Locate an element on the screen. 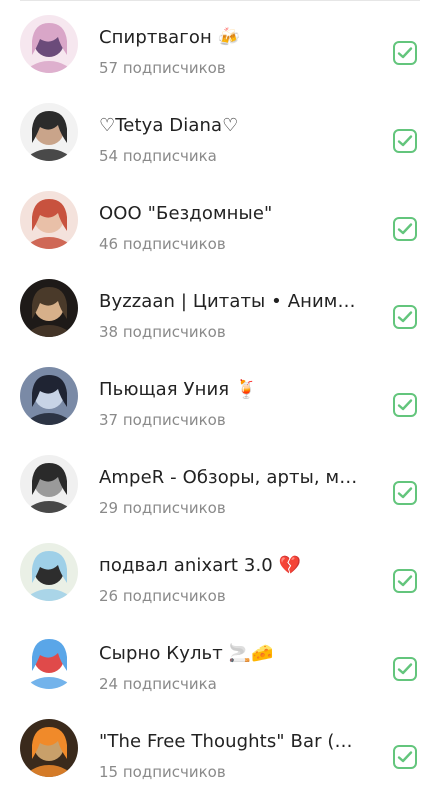 The image size is (440, 800). channel-row: Сырно Культ 🚬🧀 24 подписчика is located at coordinates (220, 661).